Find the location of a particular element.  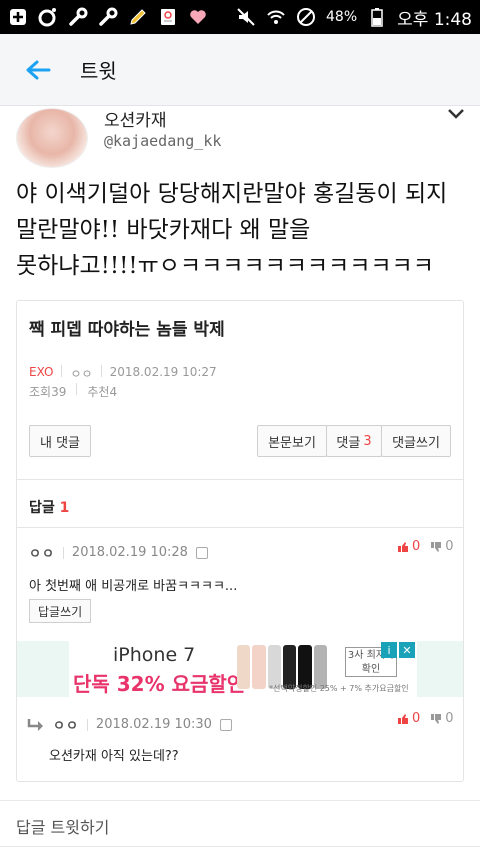

ad-close-icon: ✕ is located at coordinates (407, 650).